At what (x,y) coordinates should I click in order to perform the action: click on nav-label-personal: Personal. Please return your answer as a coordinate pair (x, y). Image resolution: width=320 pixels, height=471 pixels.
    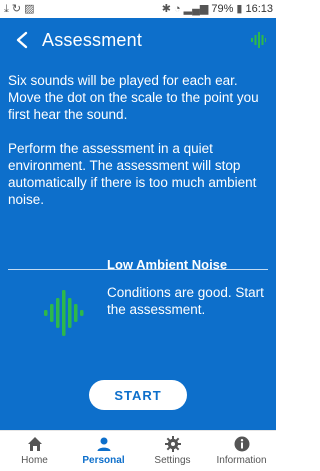
    Looking at the image, I should click on (103, 460).